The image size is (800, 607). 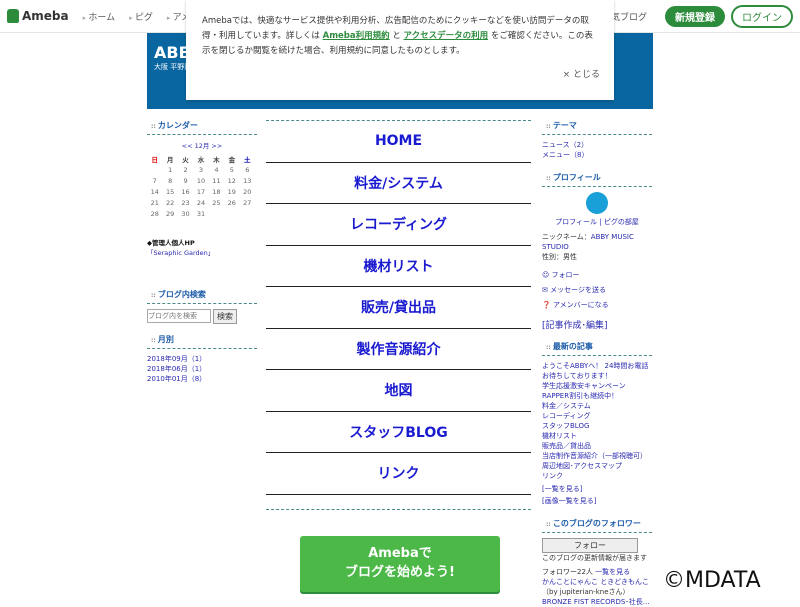 I want to click on weekday: 月, so click(x=170, y=159).